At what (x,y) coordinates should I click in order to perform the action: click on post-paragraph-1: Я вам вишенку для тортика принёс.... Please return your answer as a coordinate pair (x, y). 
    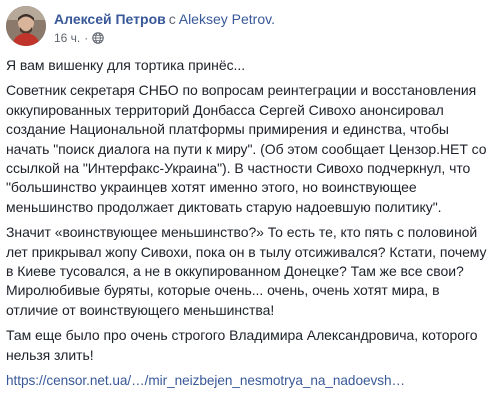
    Looking at the image, I should click on (126, 65).